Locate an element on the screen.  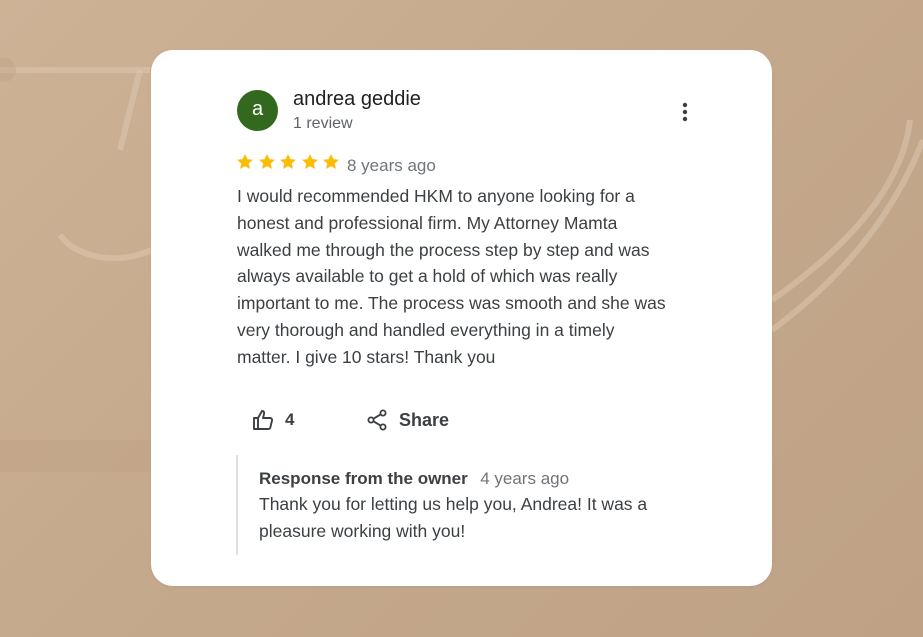
author-review-count: 1 review is located at coordinates (323, 124).